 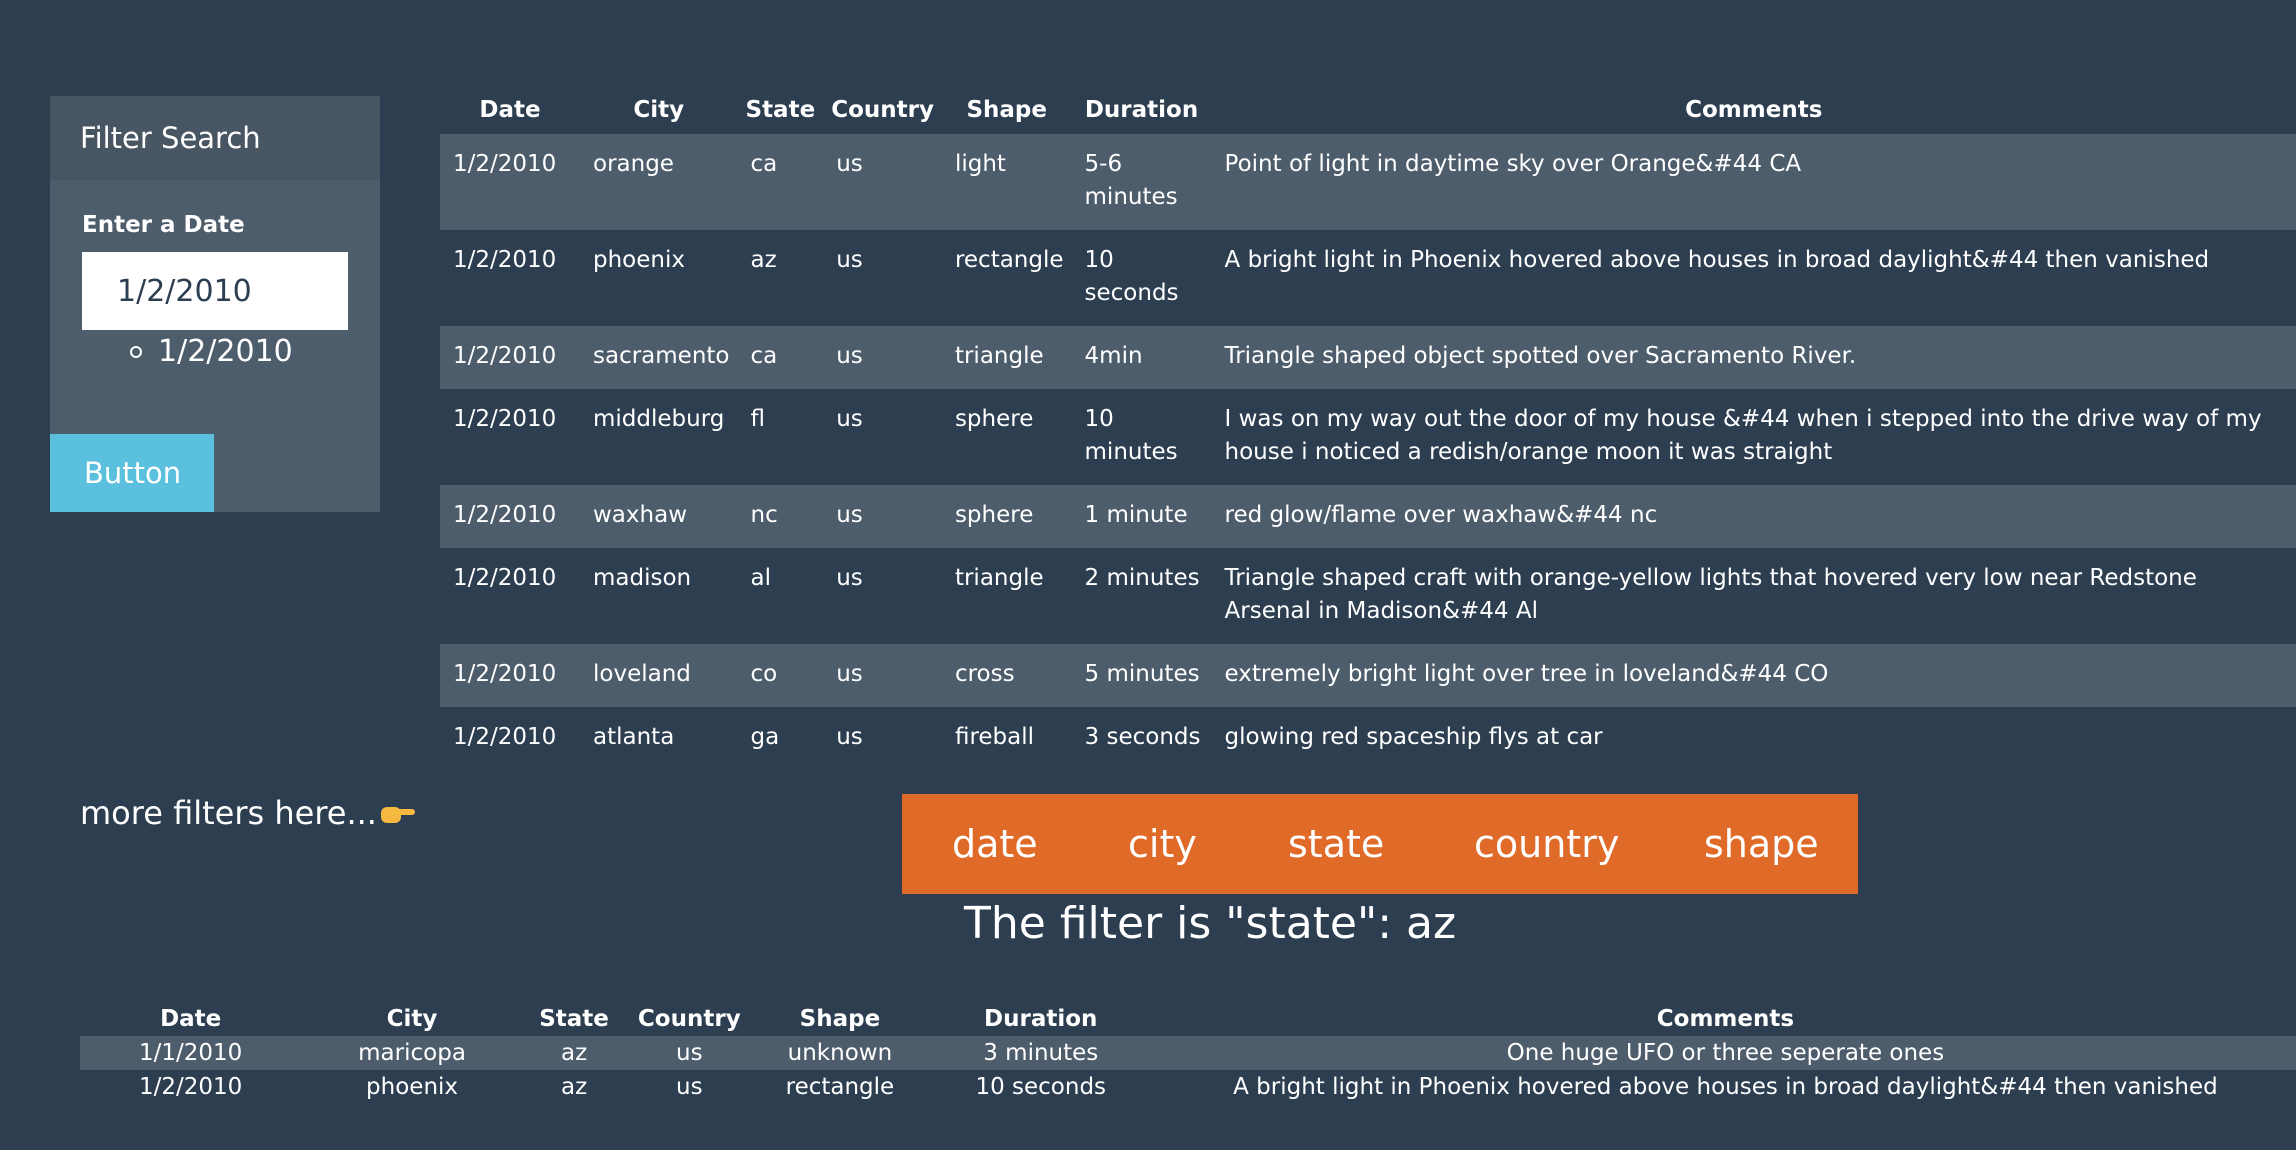 What do you see at coordinates (191, 1053) in the screenshot?
I see `cell-date: 1/1/2010` at bounding box center [191, 1053].